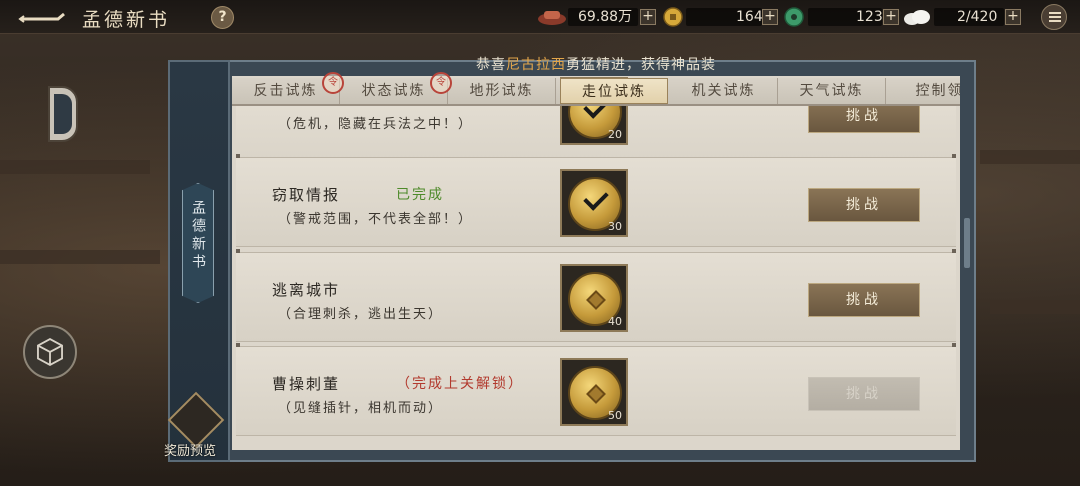 The width and height of the screenshot is (1080, 486). Describe the element at coordinates (749, 17) in the screenshot. I see `gold-amount: 164` at that location.